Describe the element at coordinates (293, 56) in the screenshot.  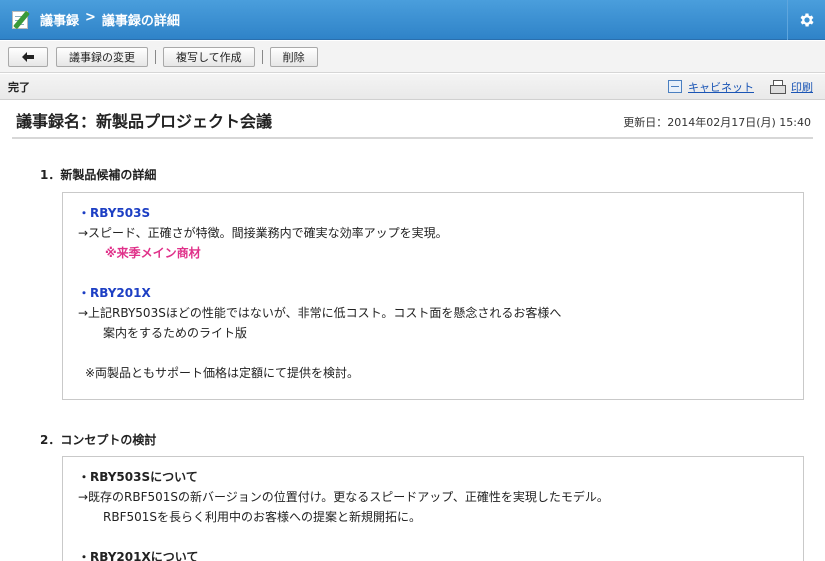
I see `delete-button: 削除` at that location.